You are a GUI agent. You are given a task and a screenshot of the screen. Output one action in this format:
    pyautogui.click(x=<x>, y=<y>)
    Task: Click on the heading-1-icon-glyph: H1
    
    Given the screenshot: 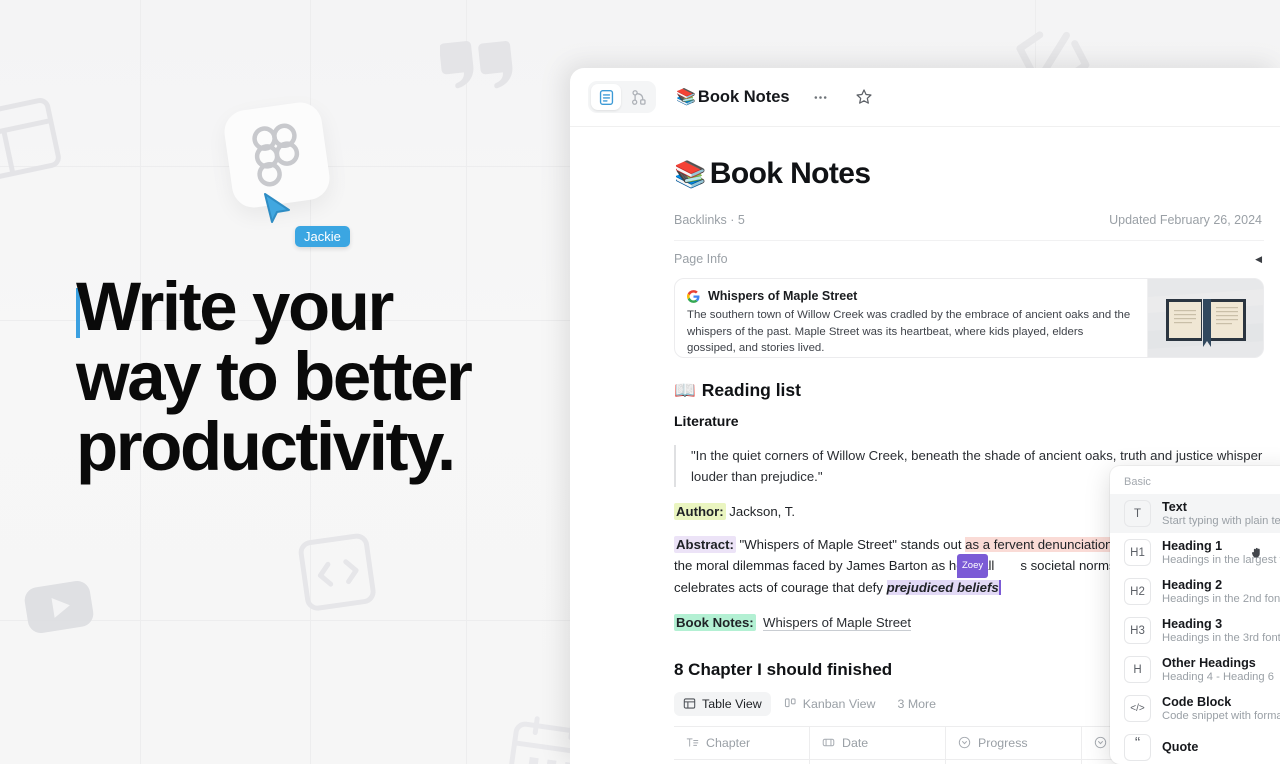 What is the action you would take?
    pyautogui.click(x=1137, y=552)
    